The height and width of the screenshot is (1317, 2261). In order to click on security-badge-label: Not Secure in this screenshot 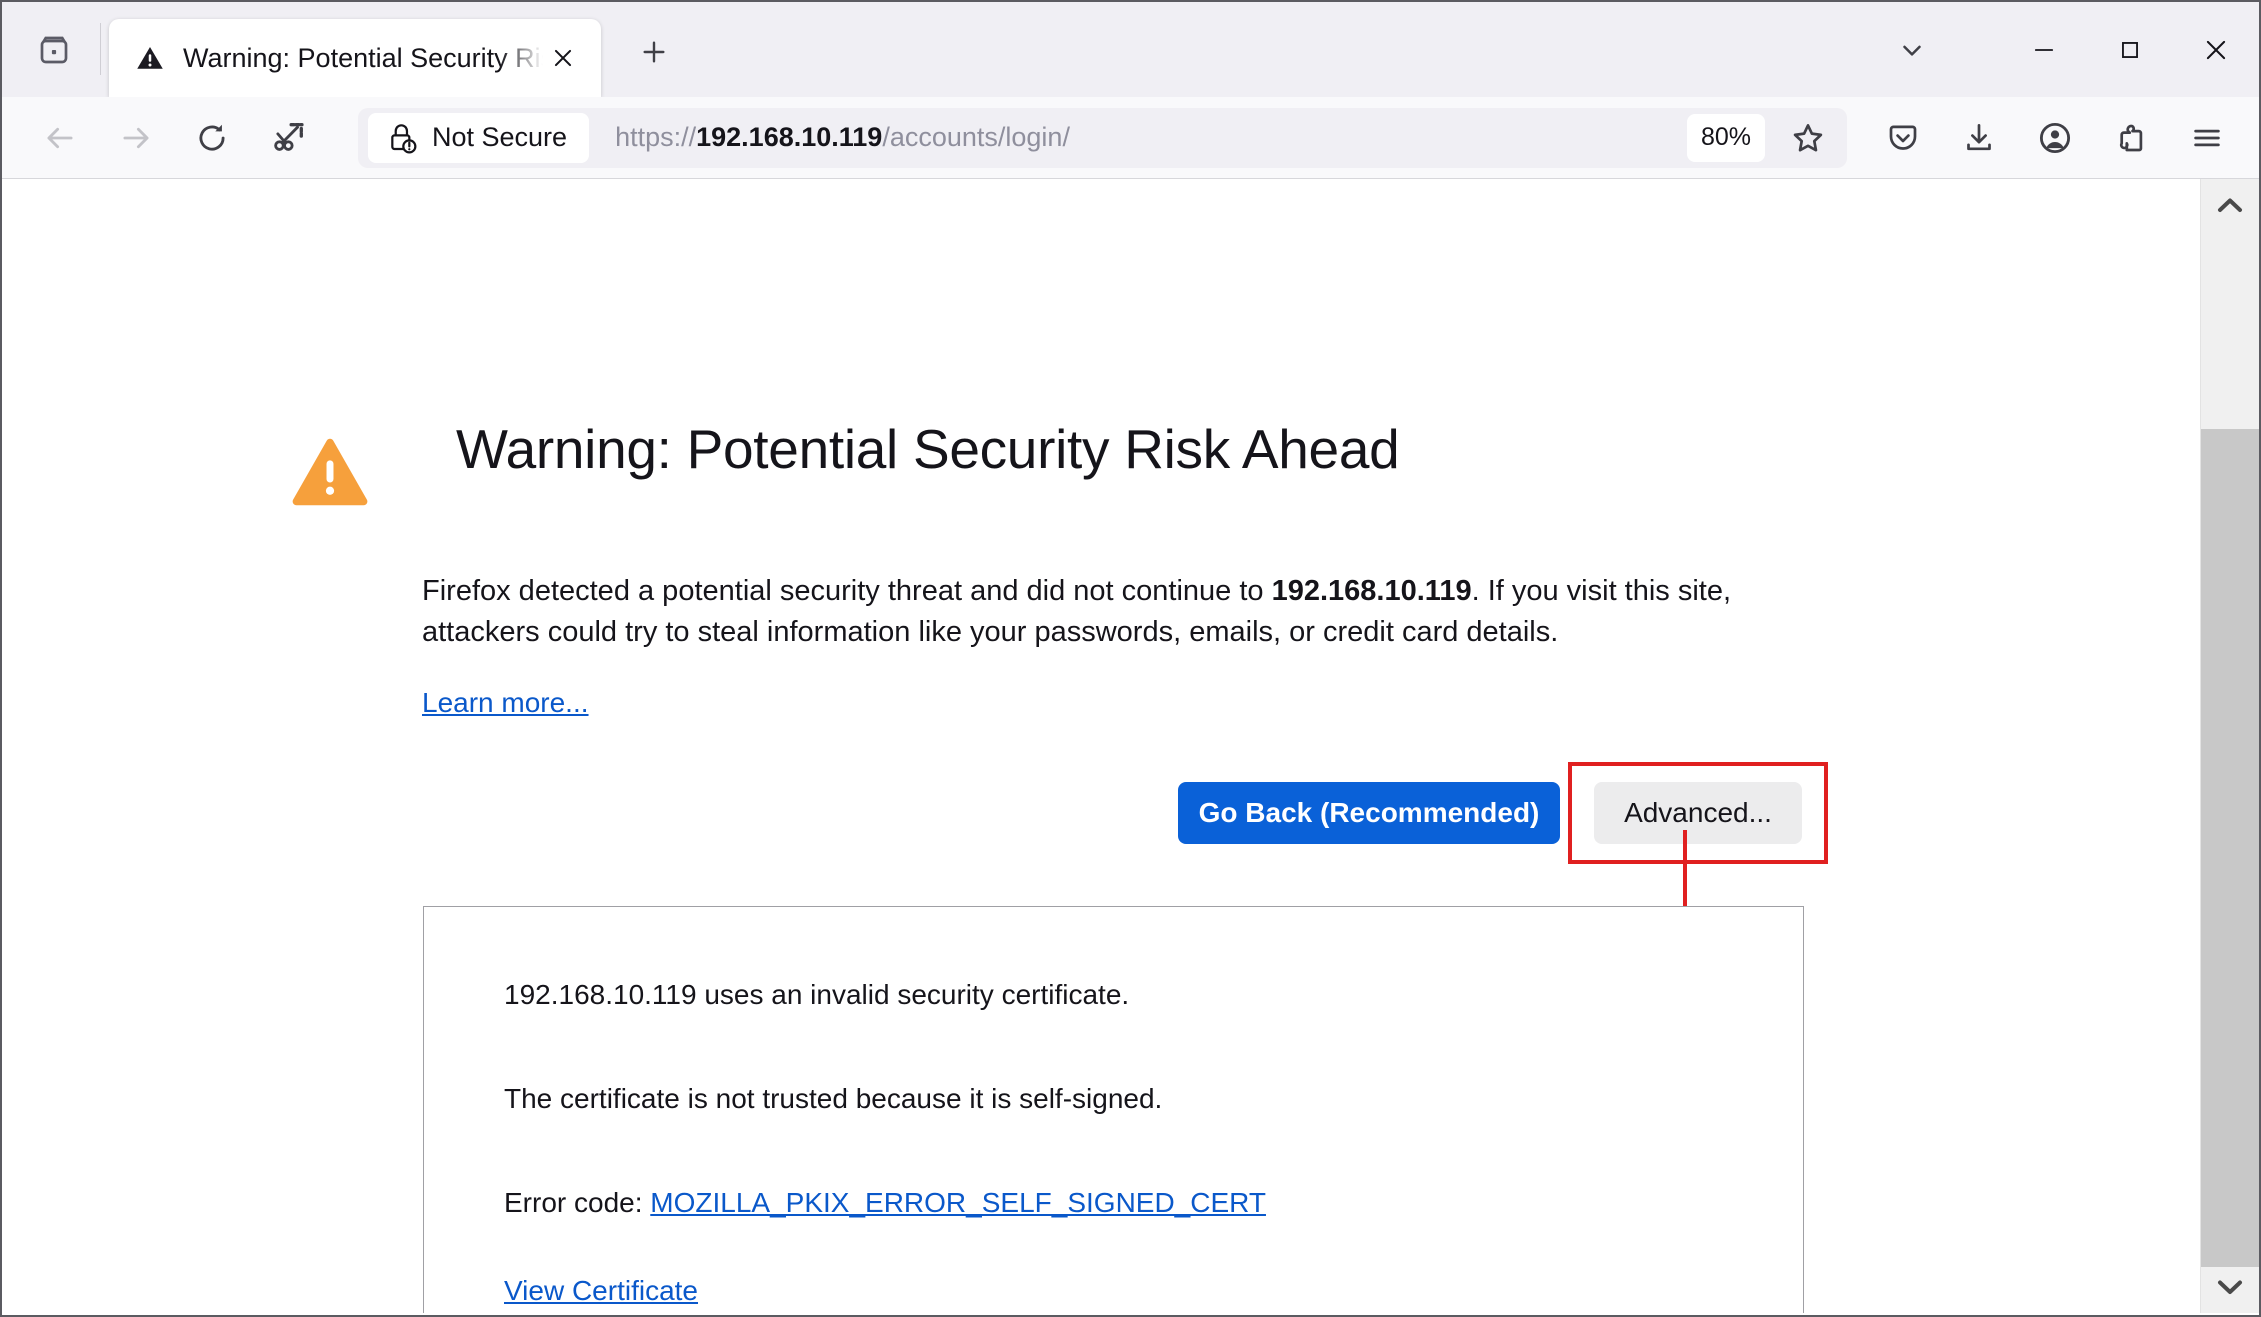, I will do `click(500, 137)`.